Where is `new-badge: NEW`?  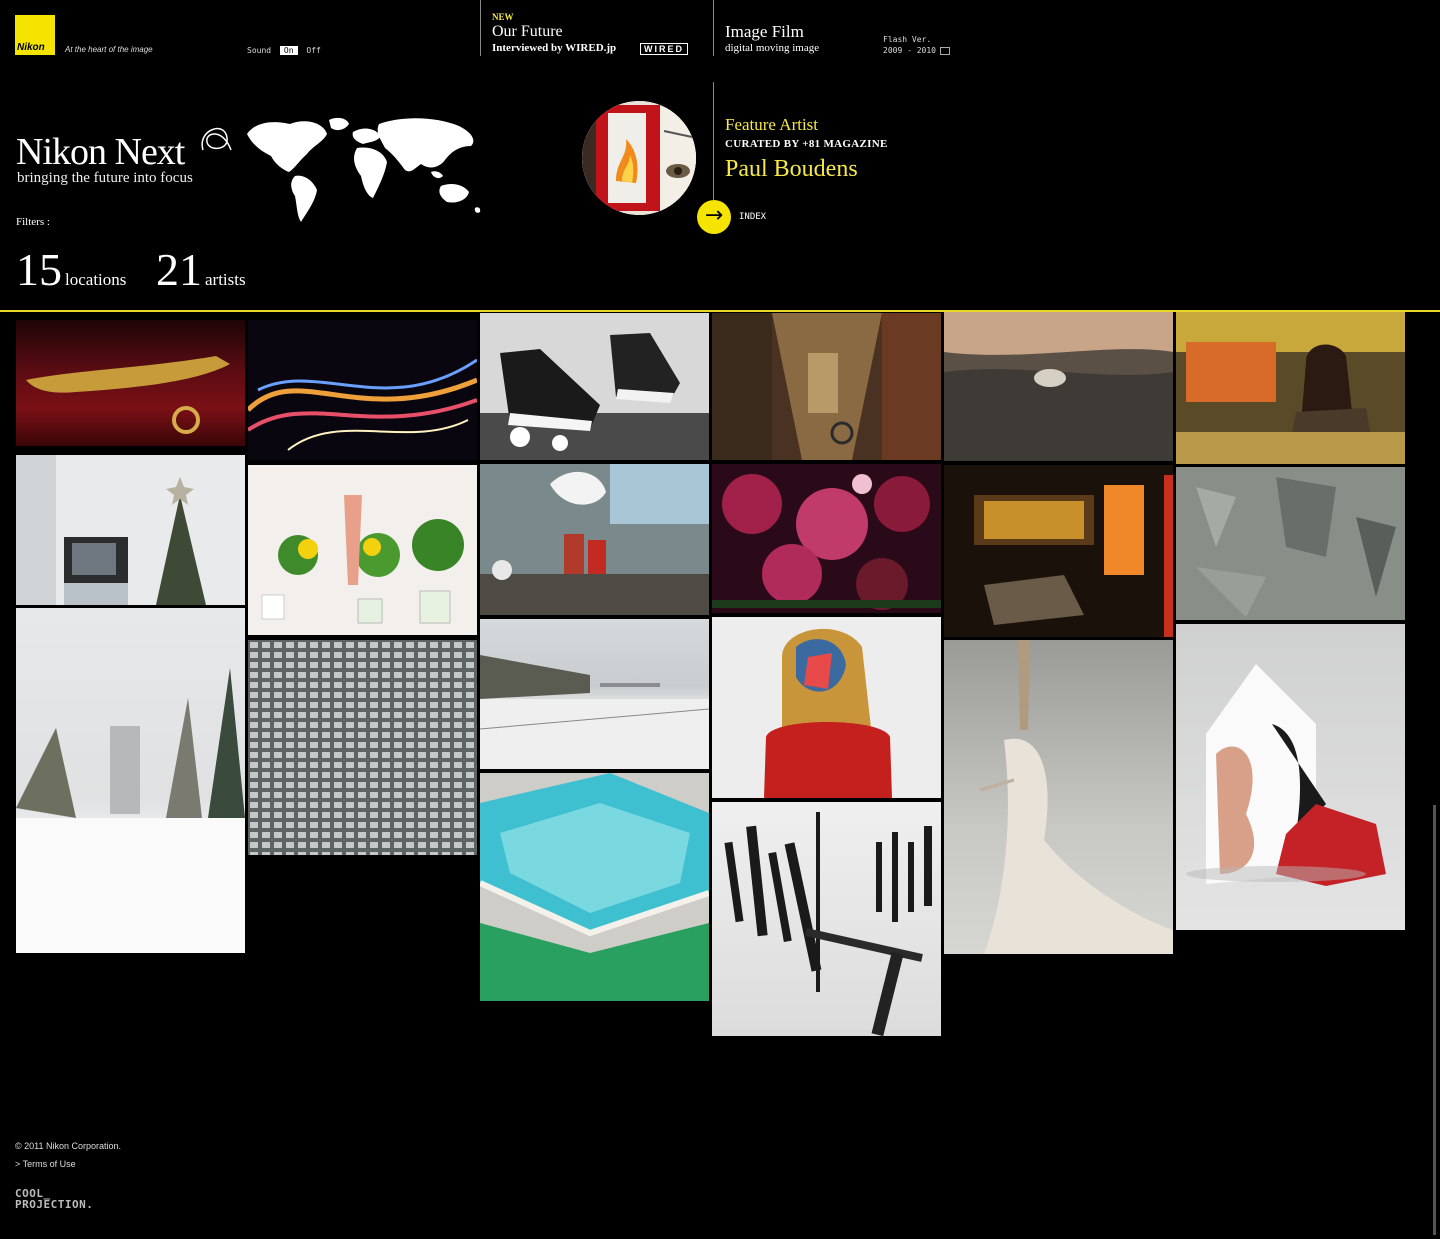
new-badge: NEW is located at coordinates (503, 17).